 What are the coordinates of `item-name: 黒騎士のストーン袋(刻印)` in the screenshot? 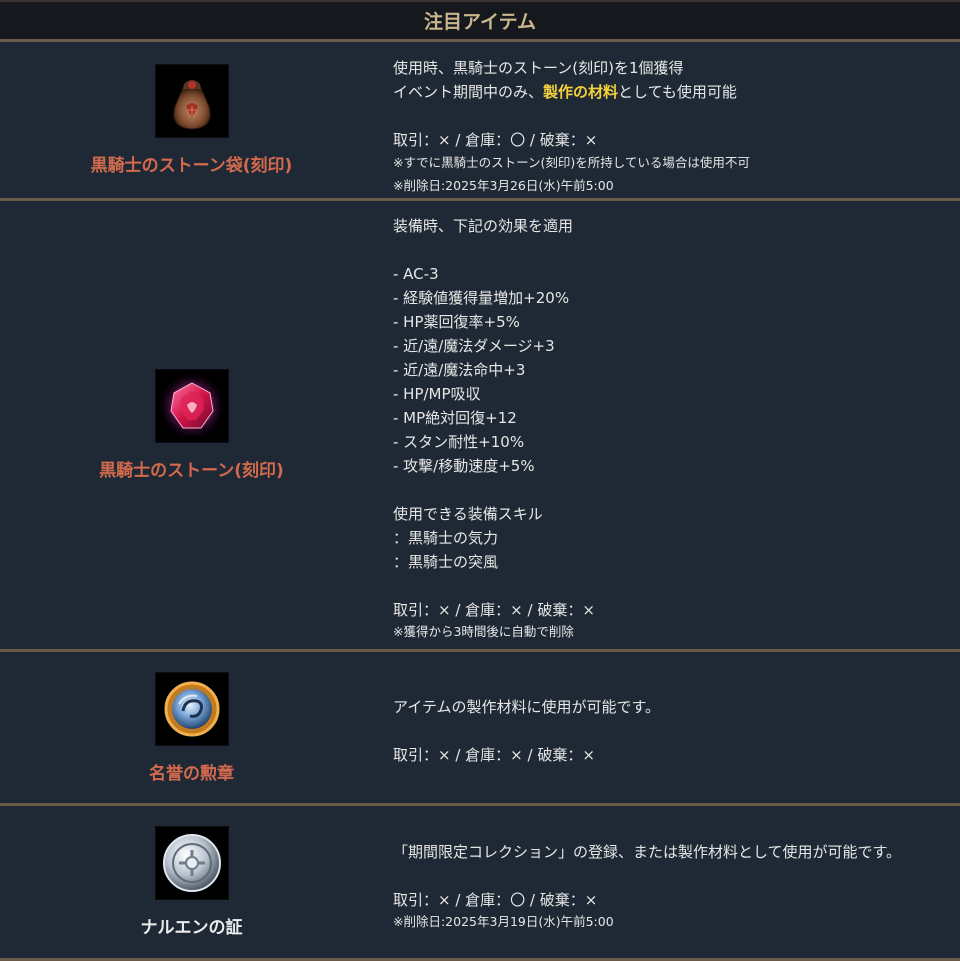 It's located at (191, 166).